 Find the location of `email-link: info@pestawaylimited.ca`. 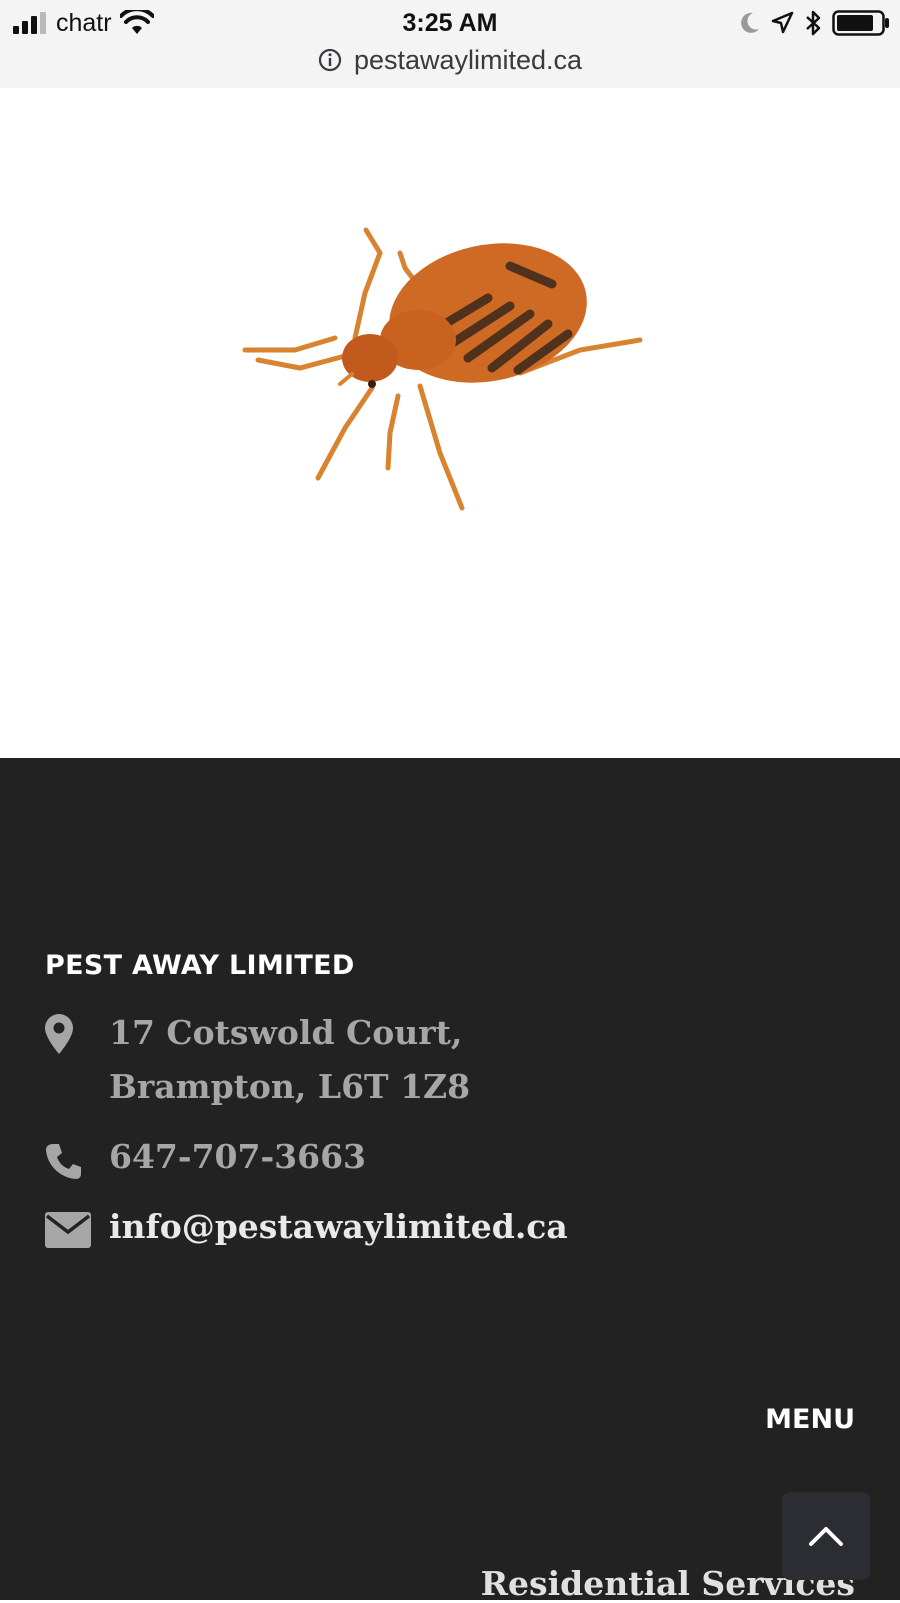

email-link: info@pestawaylimited.ca is located at coordinates (338, 1227).